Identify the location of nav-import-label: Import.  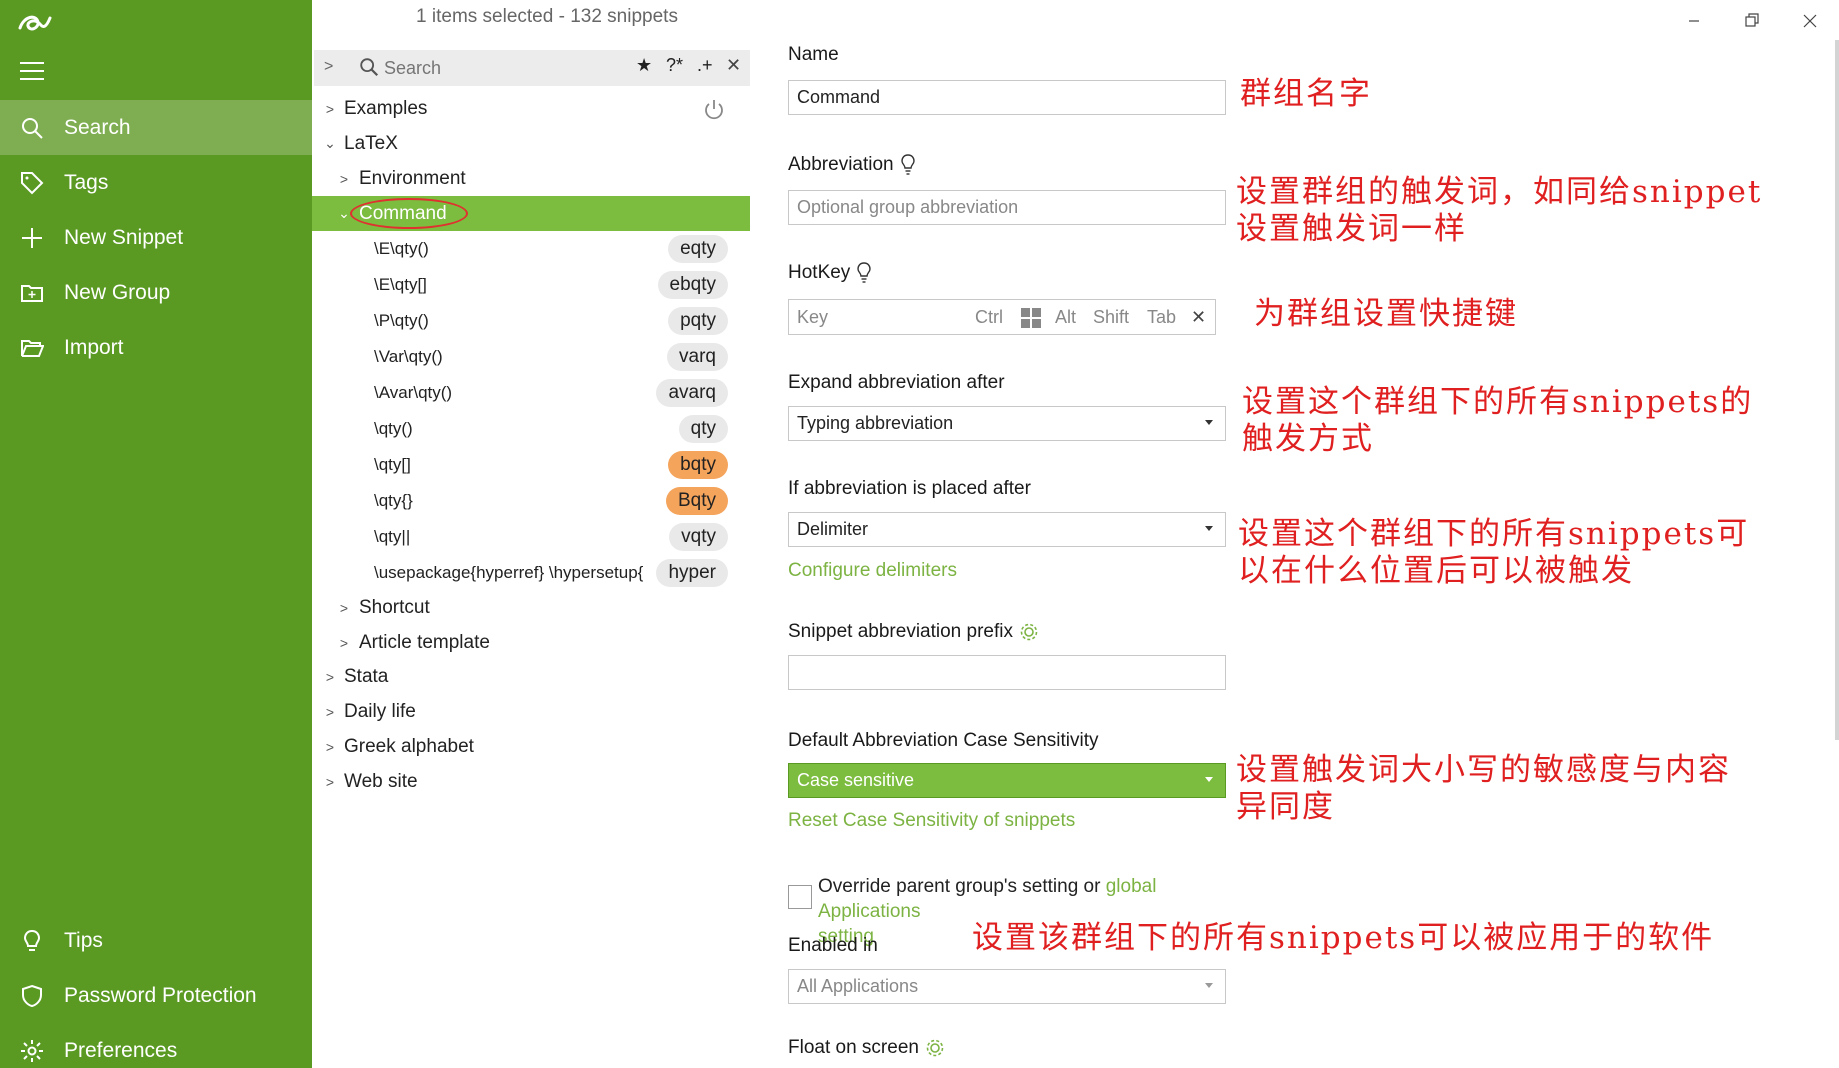
(94, 347).